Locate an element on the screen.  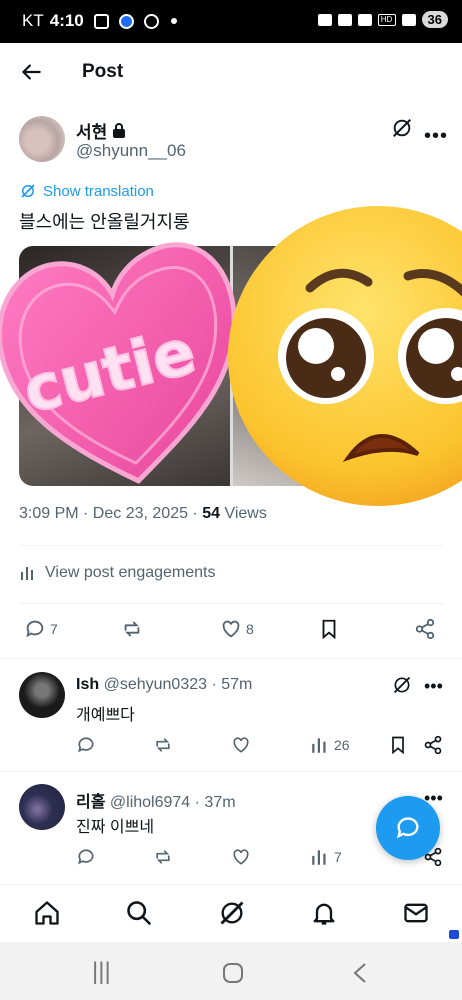
home-button-icon is located at coordinates (233, 973).